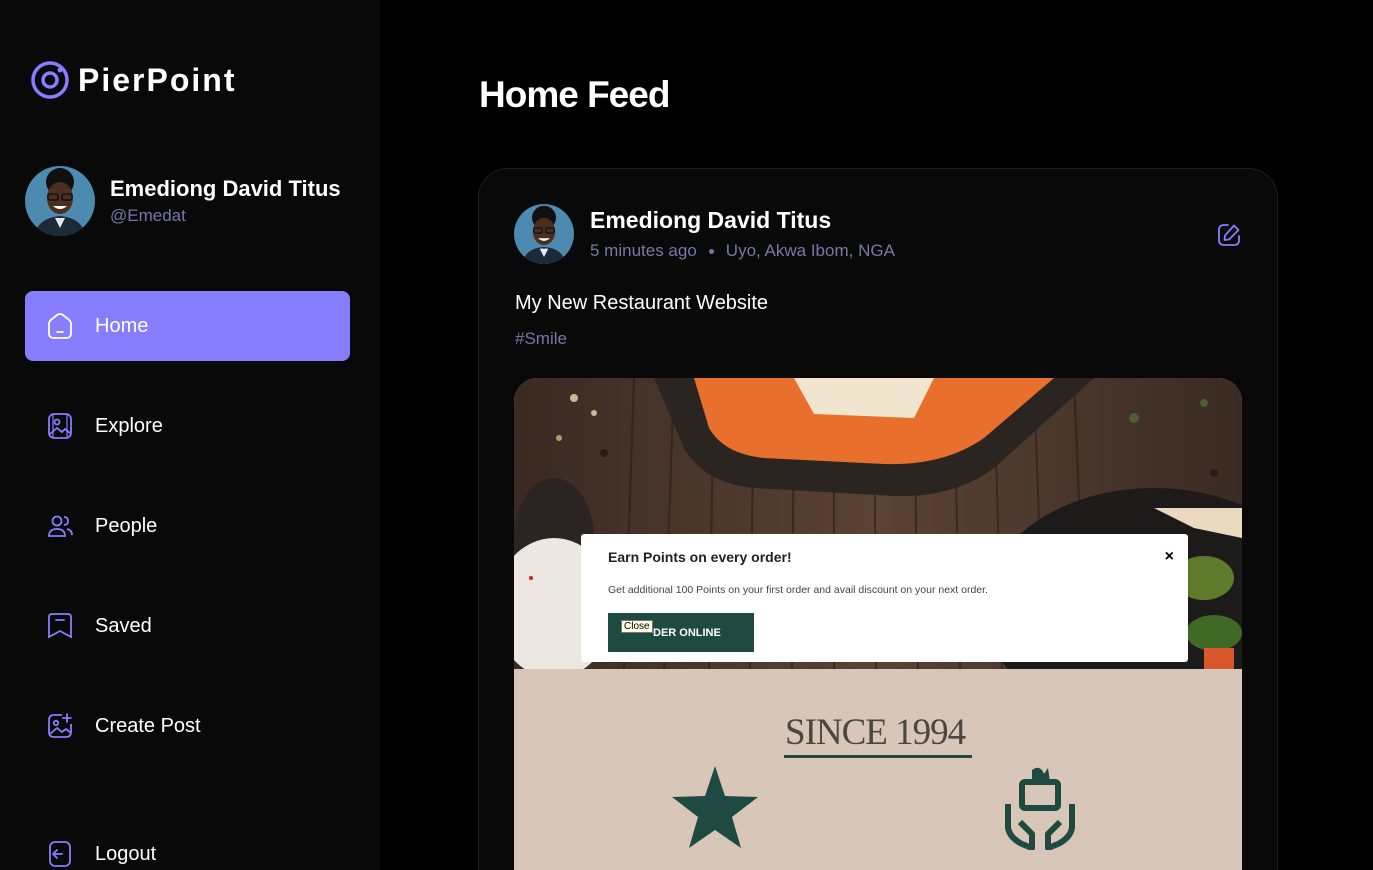  Describe the element at coordinates (700, 557) in the screenshot. I see `popup-title: Earn Points on every order!` at that location.